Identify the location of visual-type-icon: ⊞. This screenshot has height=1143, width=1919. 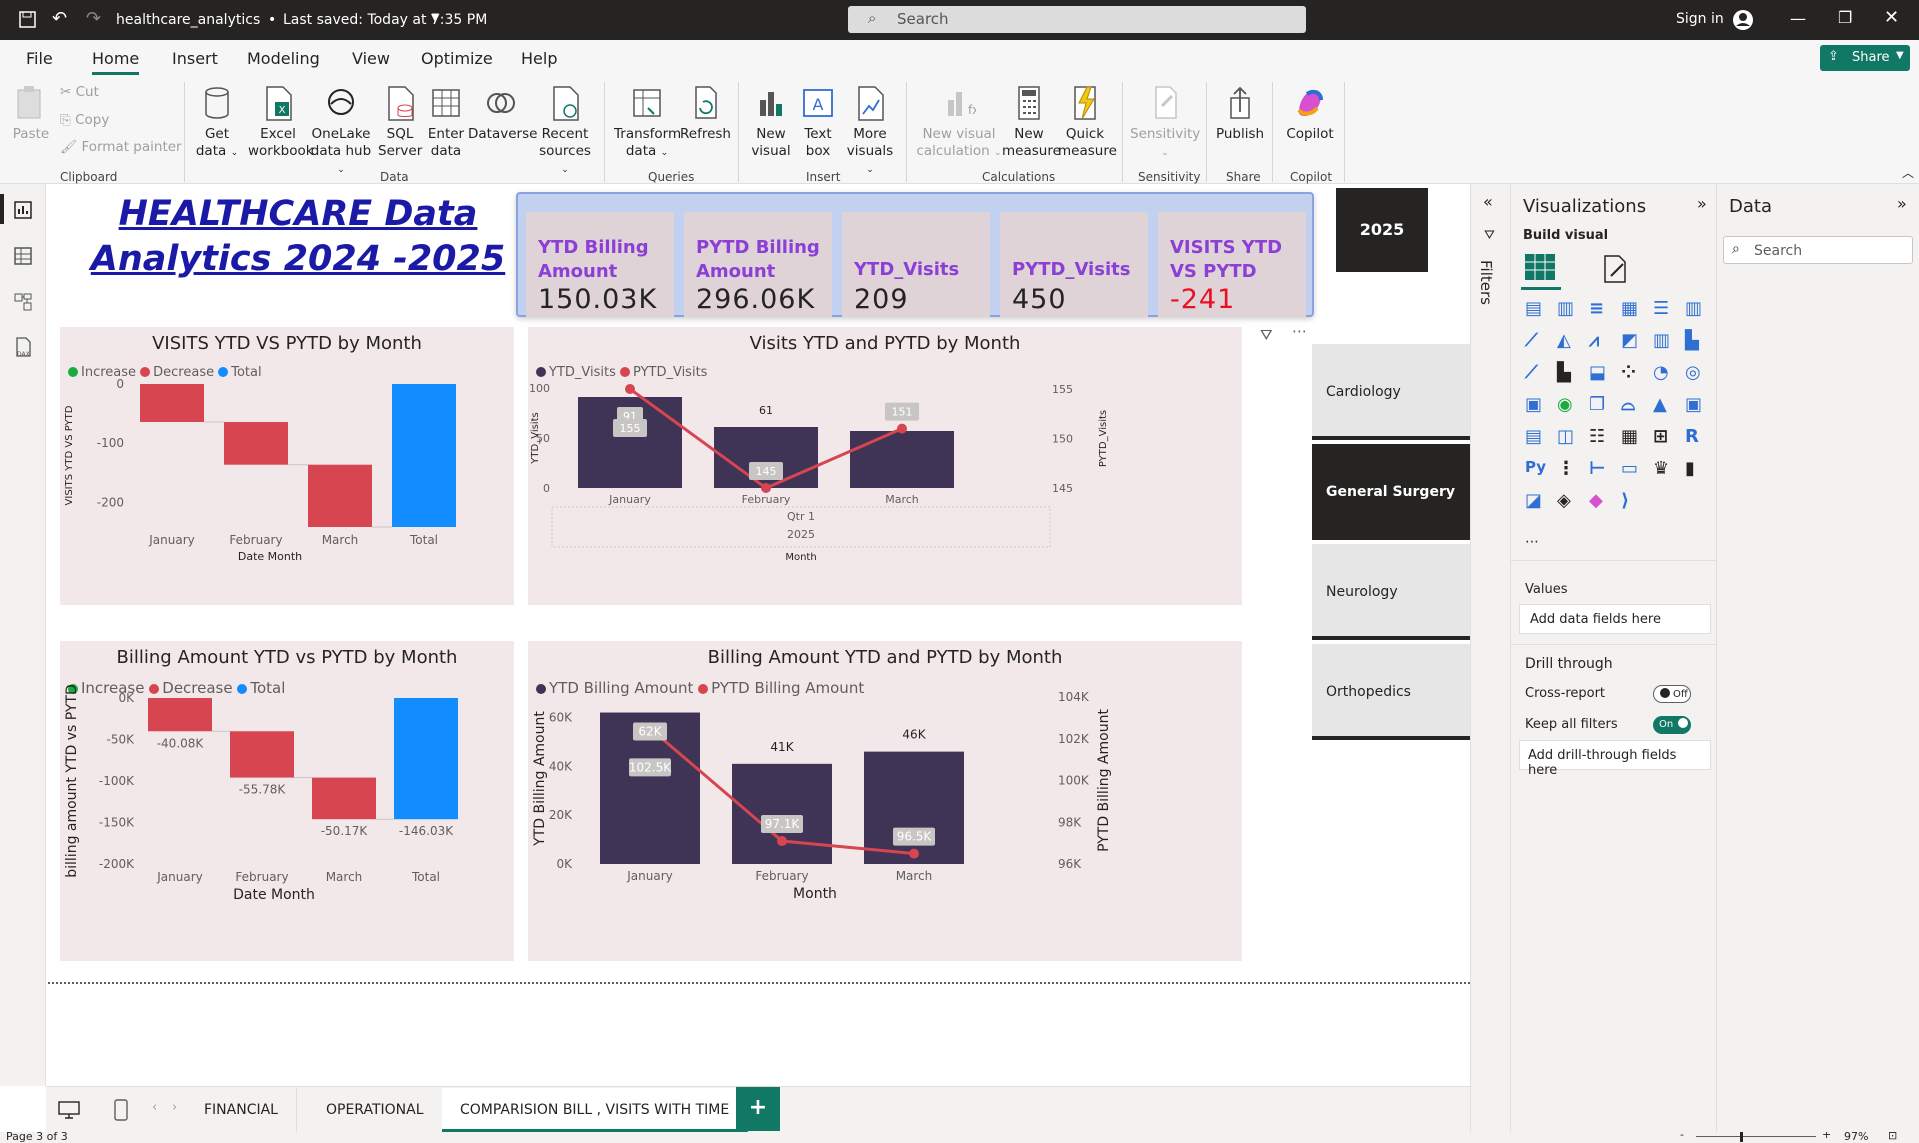
(1665, 438).